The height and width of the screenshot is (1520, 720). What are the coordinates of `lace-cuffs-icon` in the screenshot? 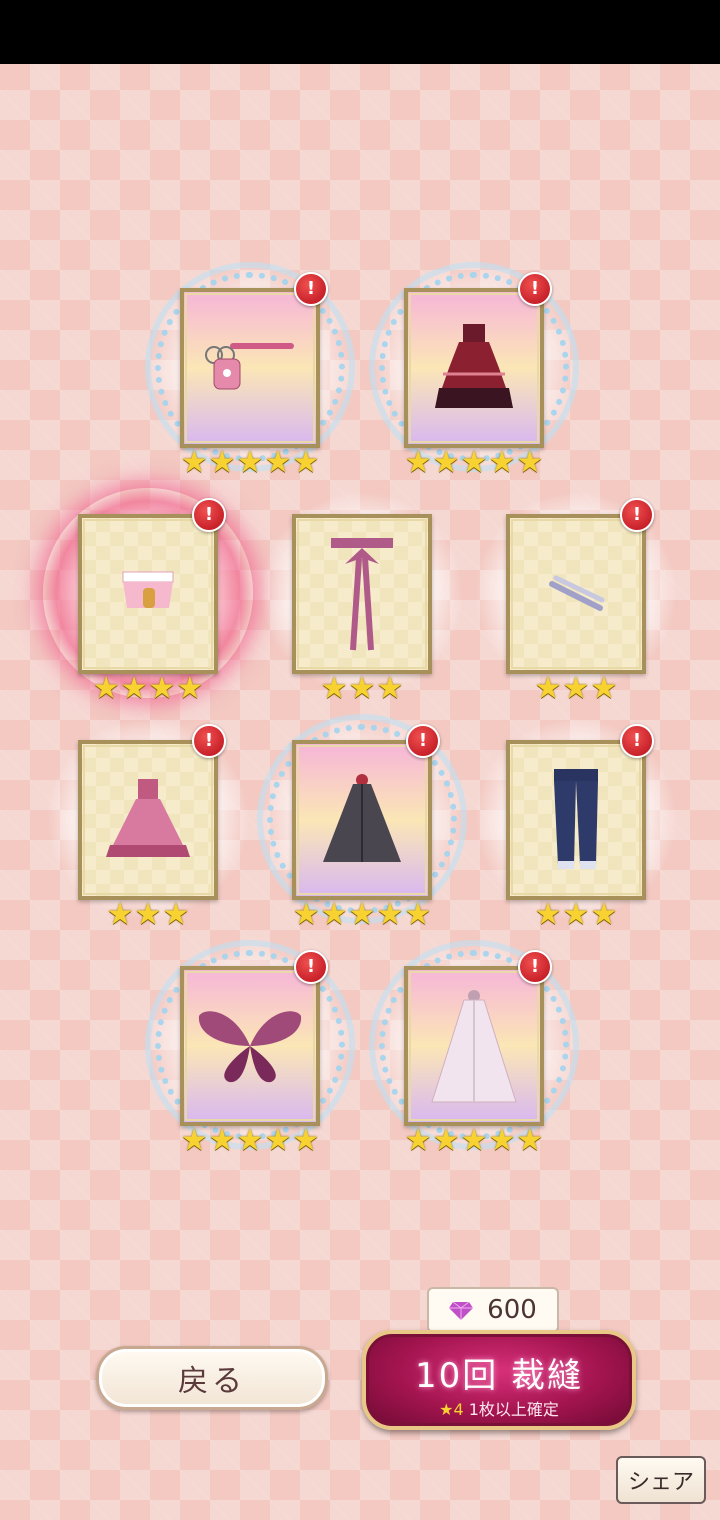 It's located at (148, 589).